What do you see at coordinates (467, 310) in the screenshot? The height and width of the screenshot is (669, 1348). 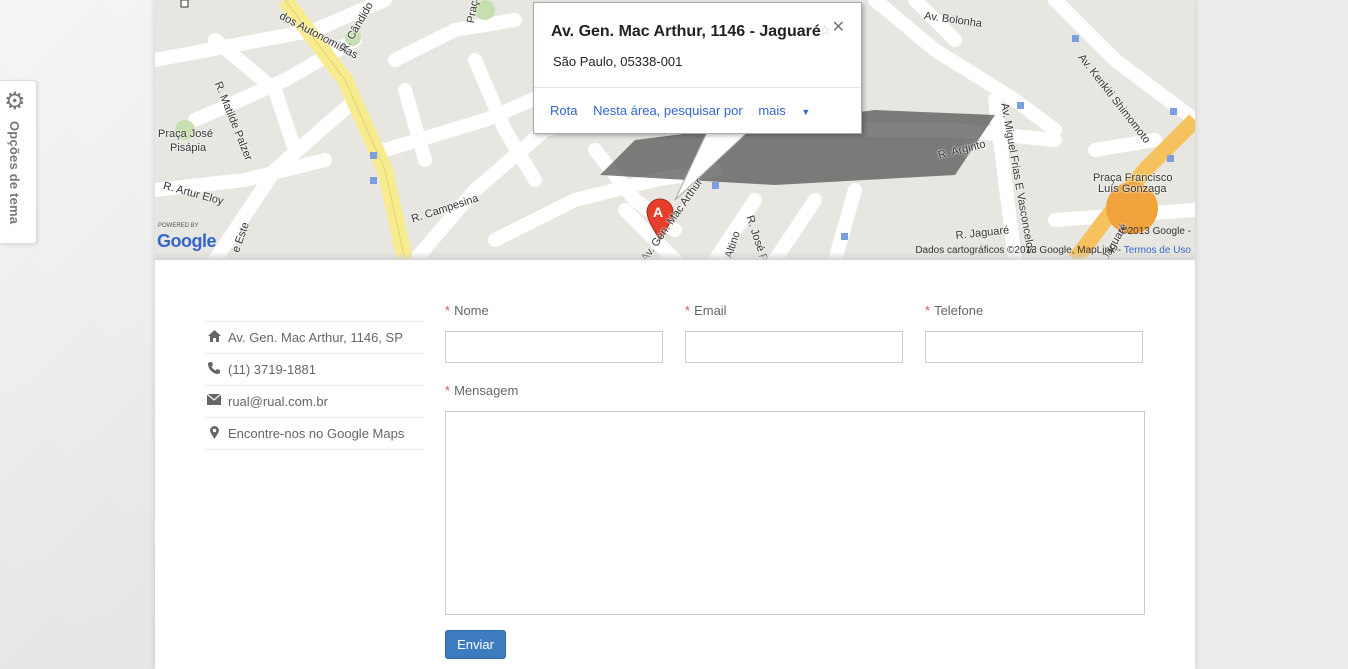 I see `name-label: * Nome` at bounding box center [467, 310].